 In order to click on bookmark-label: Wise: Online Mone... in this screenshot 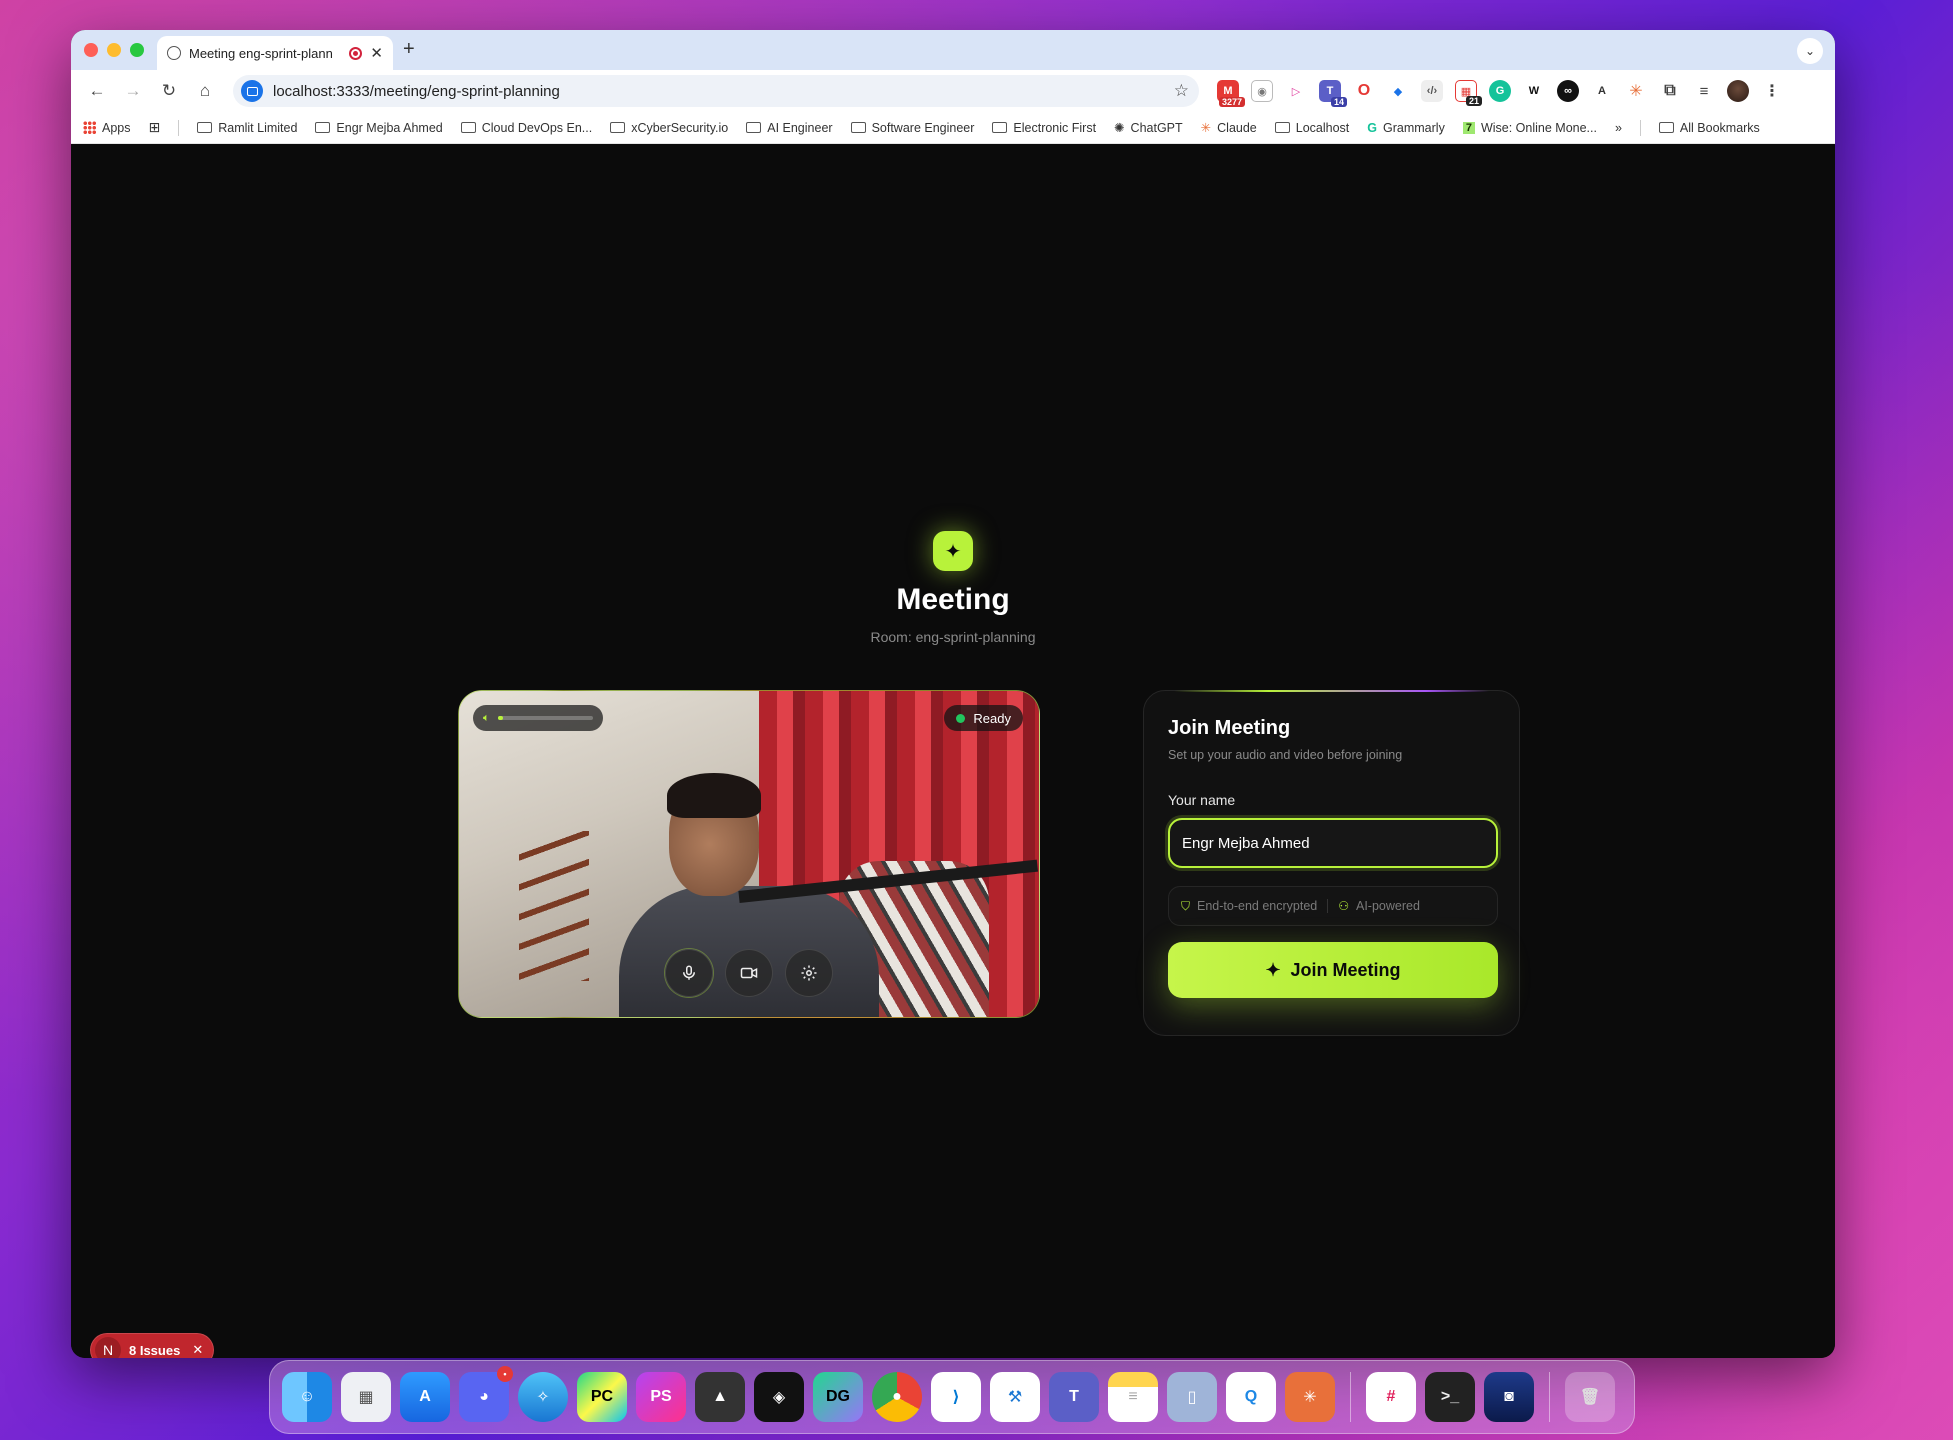, I will do `click(1538, 127)`.